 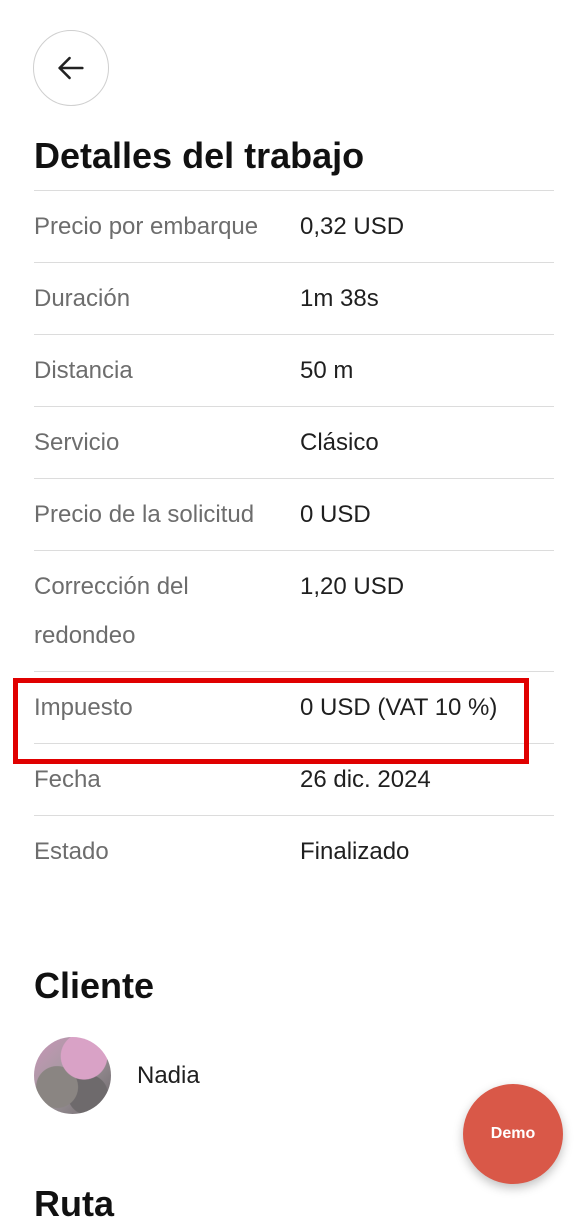 What do you see at coordinates (111, 611) in the screenshot?
I see `detail-label: Corrección del redondeo` at bounding box center [111, 611].